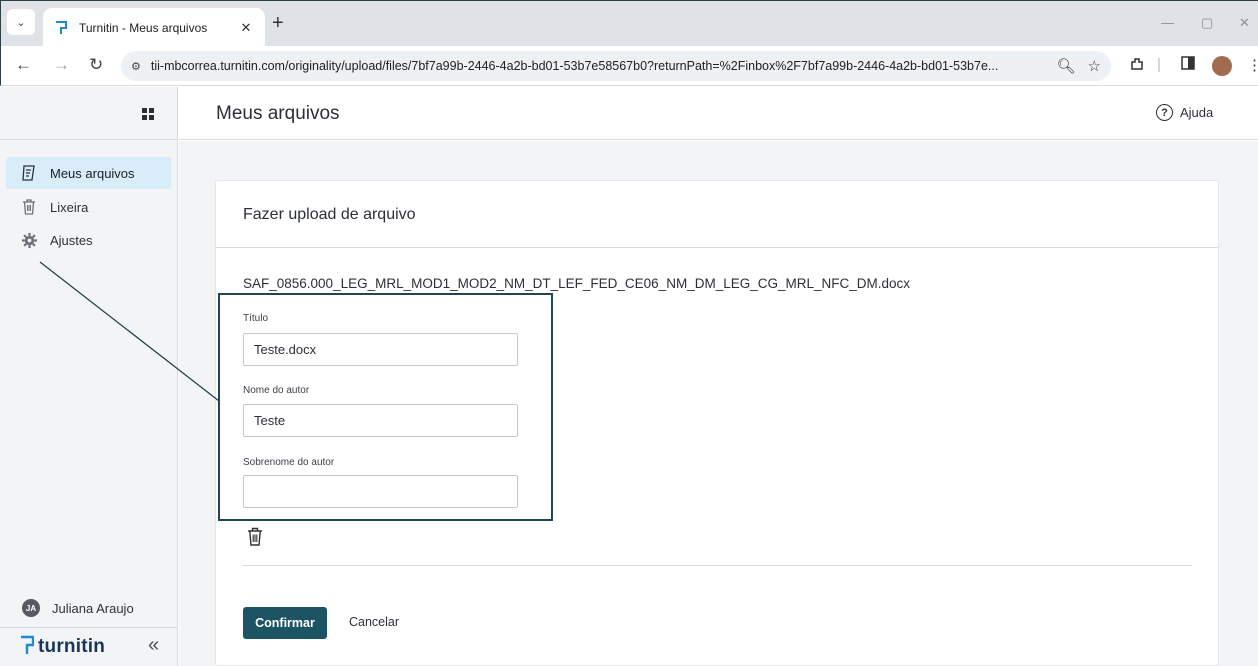 The image size is (1258, 666). What do you see at coordinates (385, 407) in the screenshot?
I see `annotation-highlight-box` at bounding box center [385, 407].